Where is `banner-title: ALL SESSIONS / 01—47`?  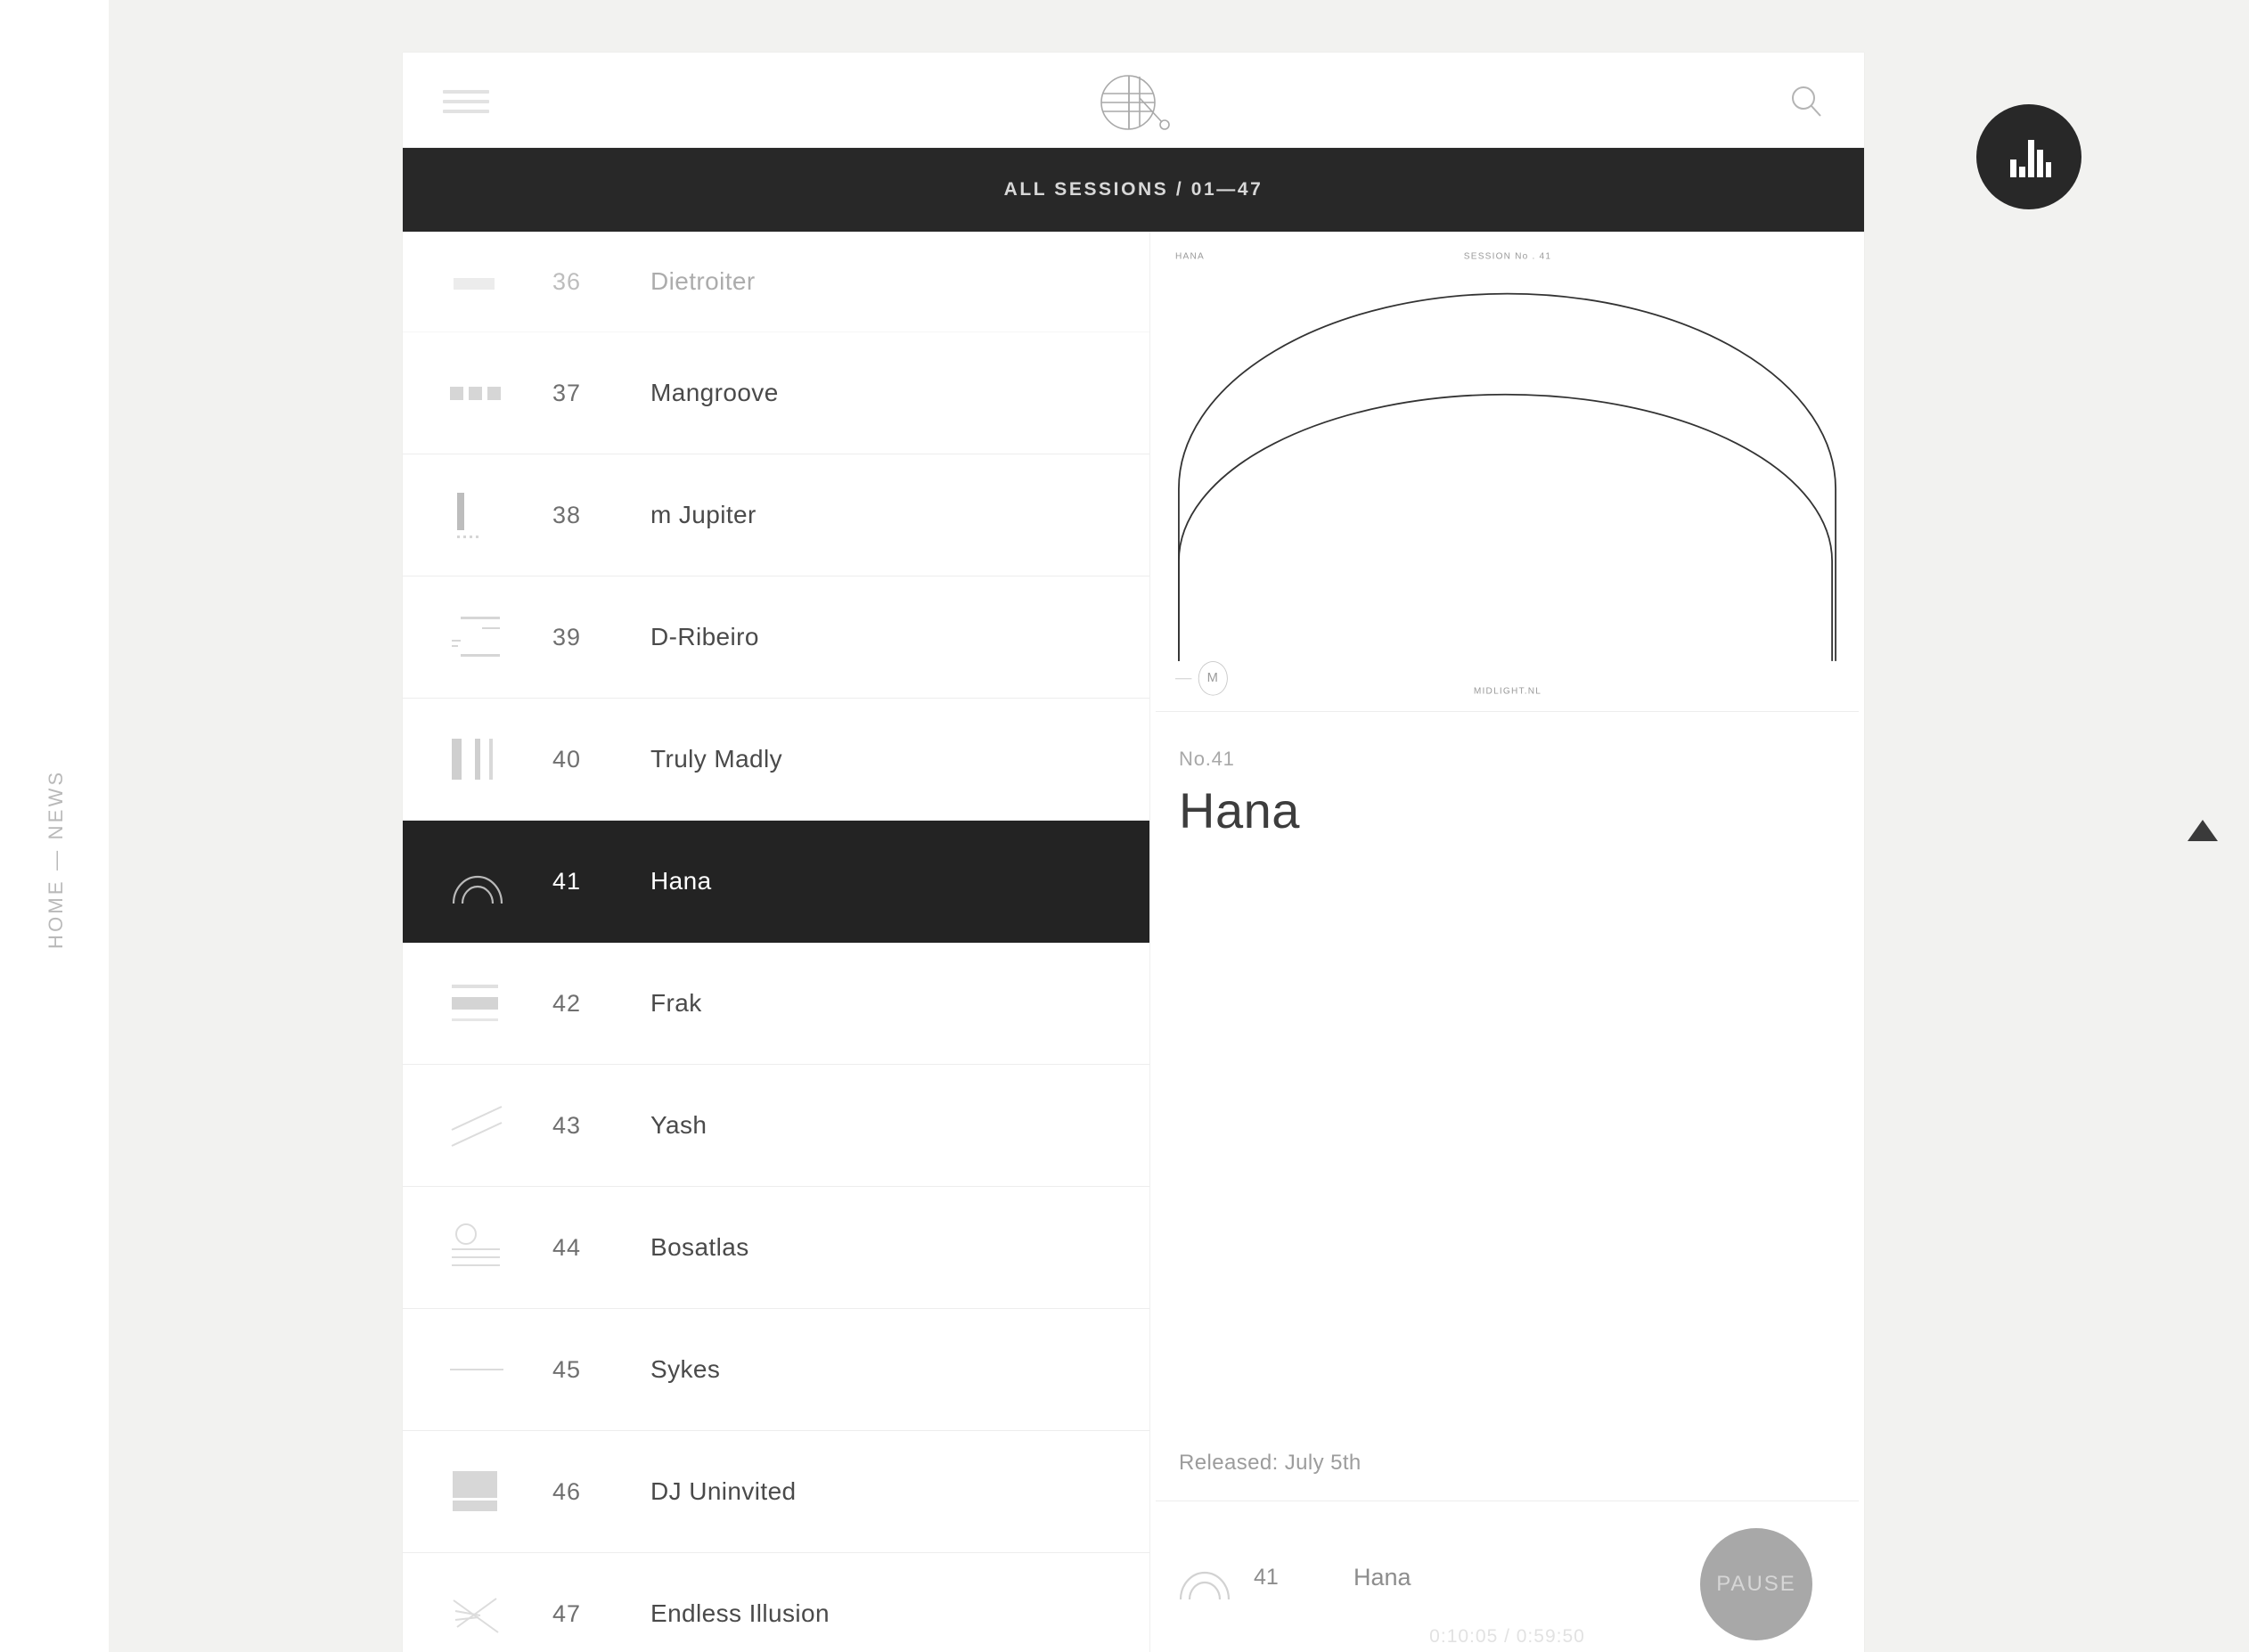
banner-title: ALL SESSIONS / 01—47 is located at coordinates (1134, 189).